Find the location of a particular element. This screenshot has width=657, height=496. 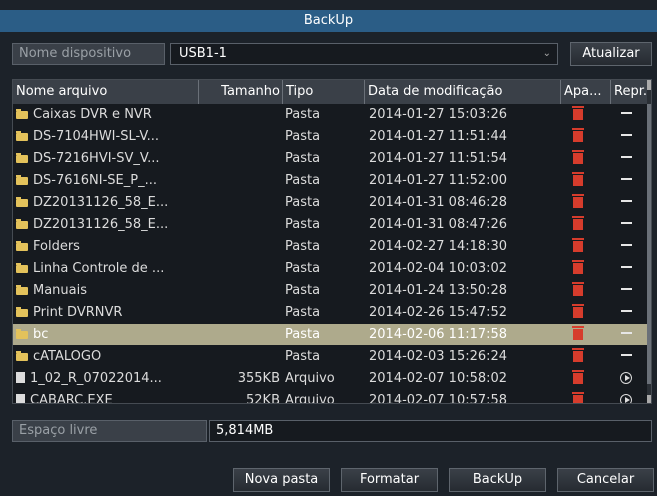

file-date: 2014-01-27 11:51:44 is located at coordinates (438, 136).